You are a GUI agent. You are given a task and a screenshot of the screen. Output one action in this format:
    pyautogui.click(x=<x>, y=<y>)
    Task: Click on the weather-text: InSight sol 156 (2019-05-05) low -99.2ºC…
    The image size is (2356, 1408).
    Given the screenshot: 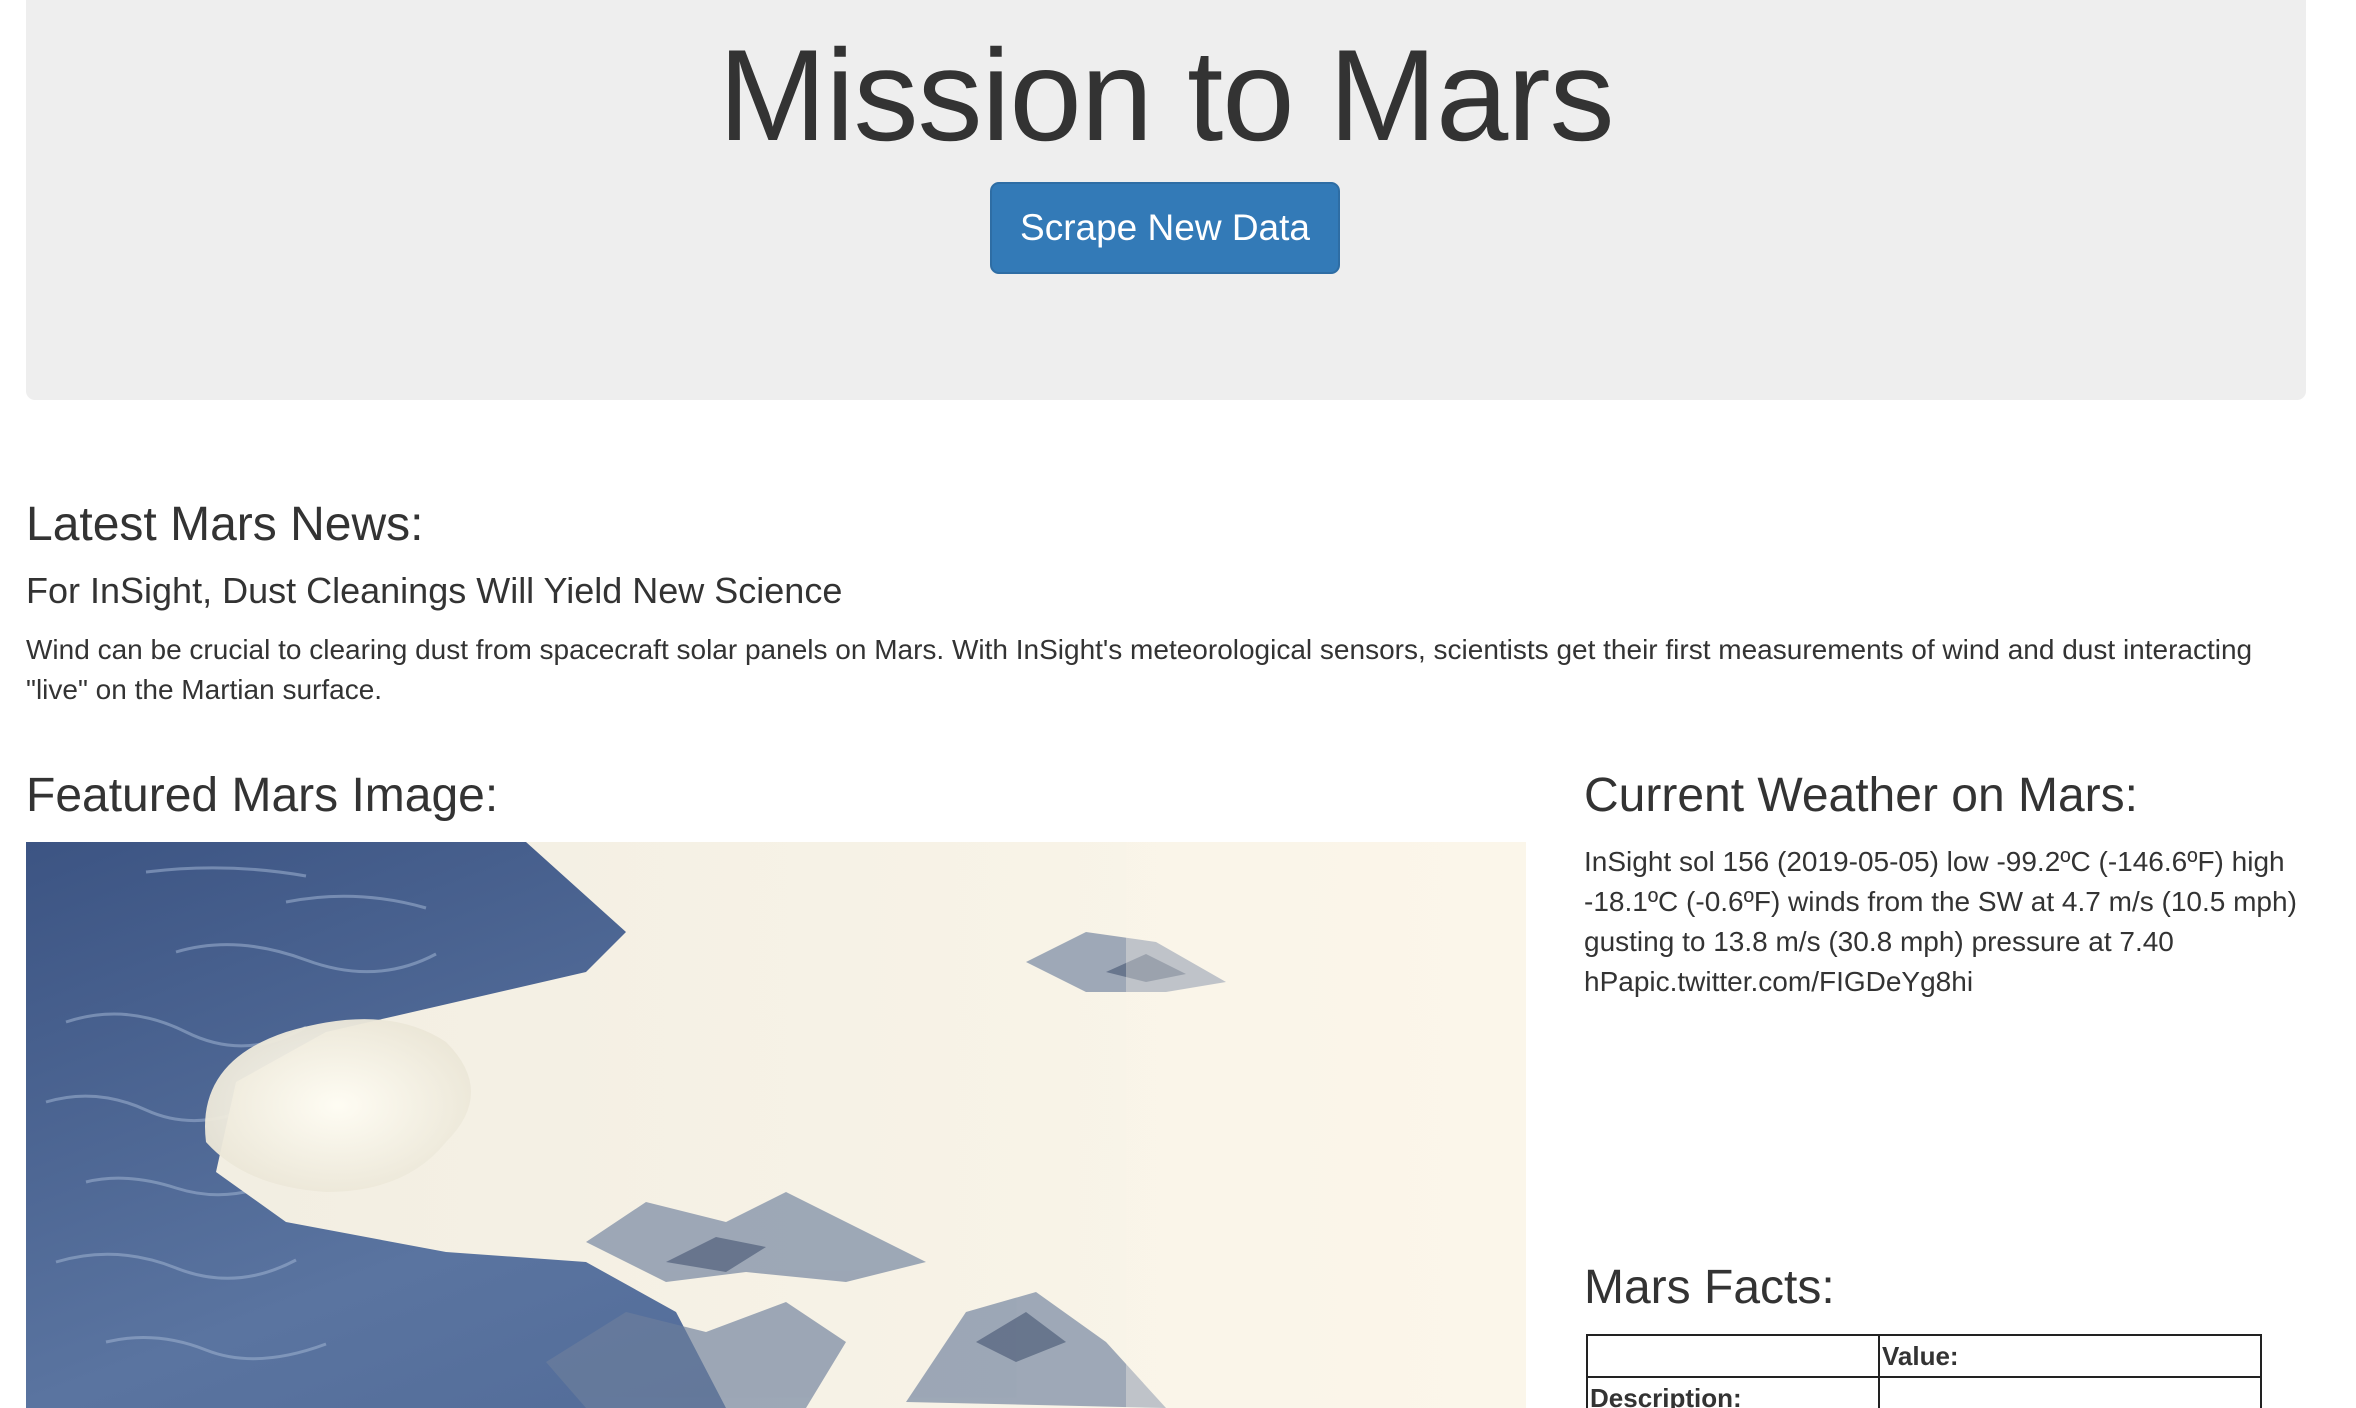 What is the action you would take?
    pyautogui.click(x=1940, y=921)
    